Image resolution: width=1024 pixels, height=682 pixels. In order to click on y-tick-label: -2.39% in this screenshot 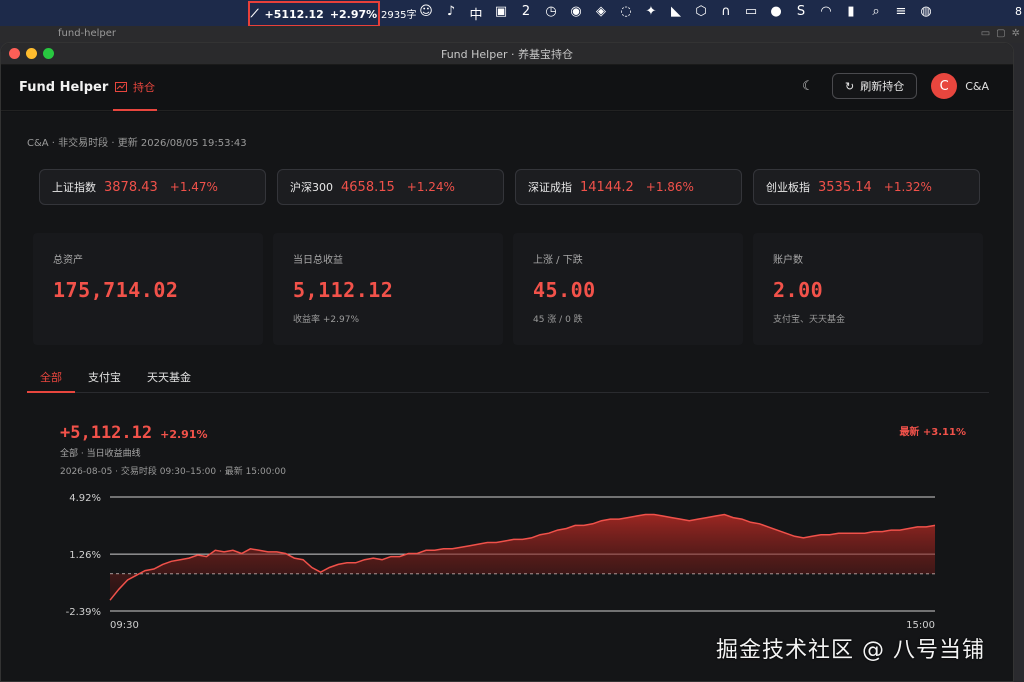, I will do `click(83, 612)`.